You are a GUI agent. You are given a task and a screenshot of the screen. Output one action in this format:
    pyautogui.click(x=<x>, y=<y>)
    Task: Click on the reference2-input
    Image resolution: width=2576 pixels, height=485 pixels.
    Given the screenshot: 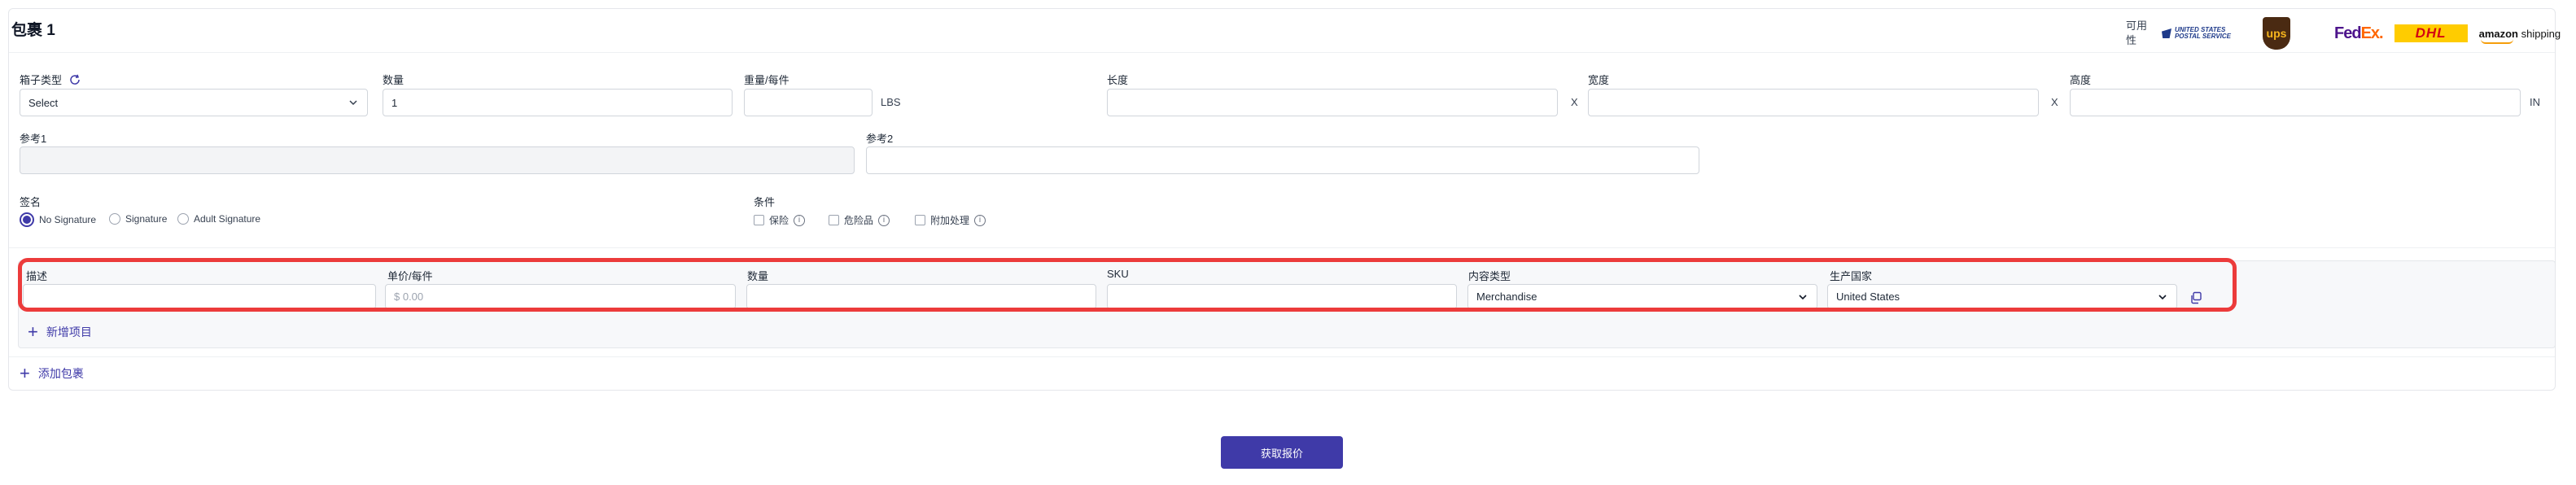 What is the action you would take?
    pyautogui.click(x=1282, y=160)
    